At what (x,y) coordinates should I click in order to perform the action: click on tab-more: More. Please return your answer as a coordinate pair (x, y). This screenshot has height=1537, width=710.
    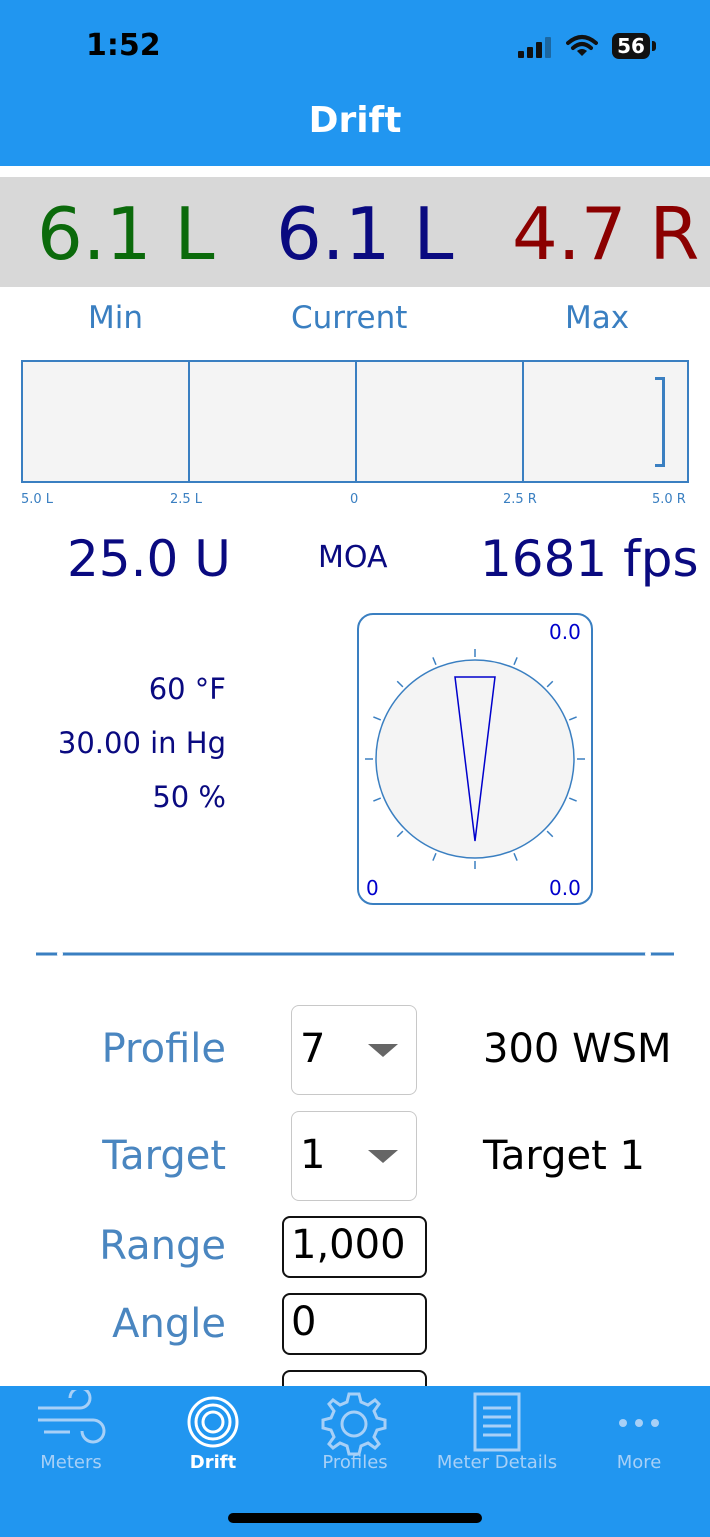
    Looking at the image, I should click on (639, 1436).